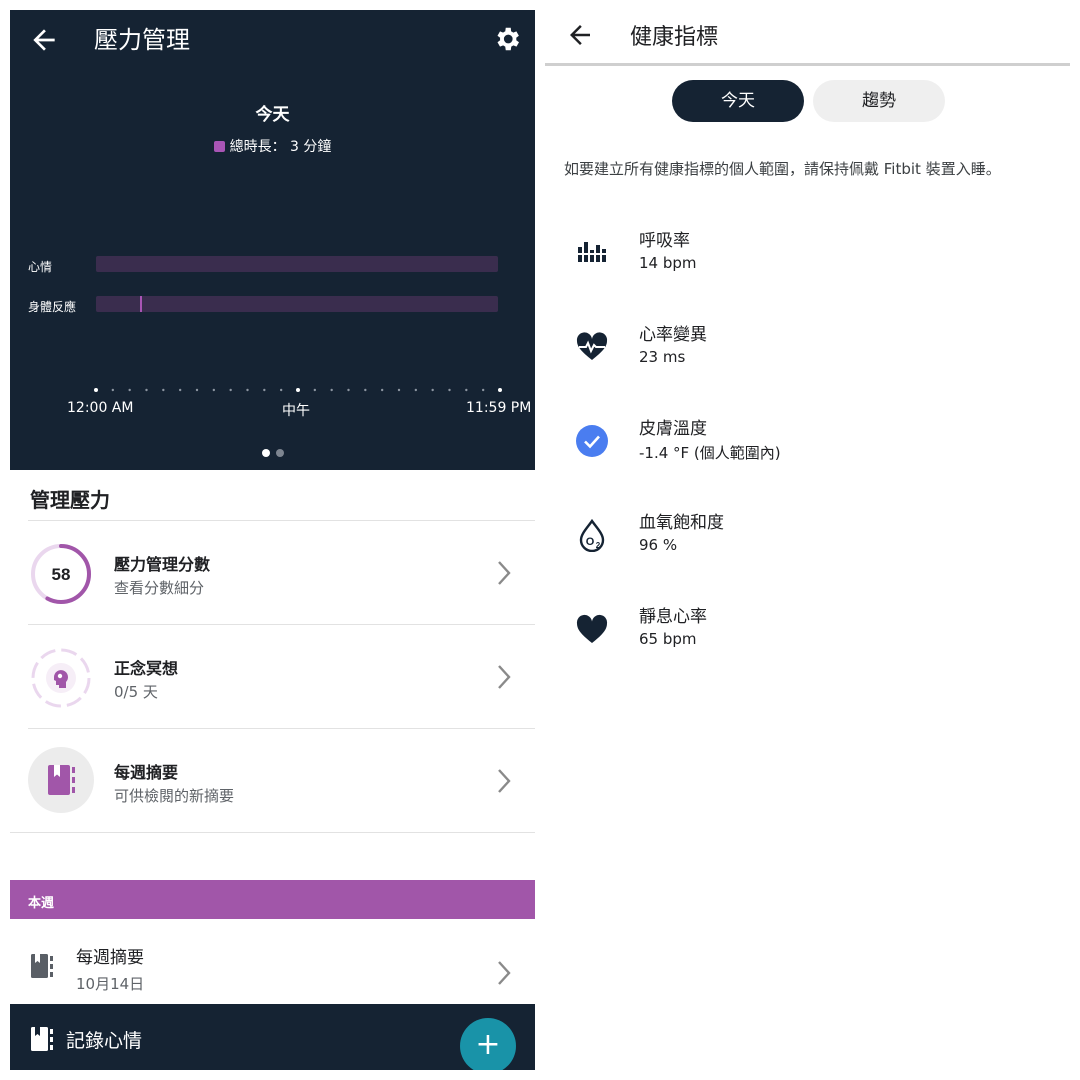  What do you see at coordinates (272, 115) in the screenshot?
I see `chart-date-label: 今天` at bounding box center [272, 115].